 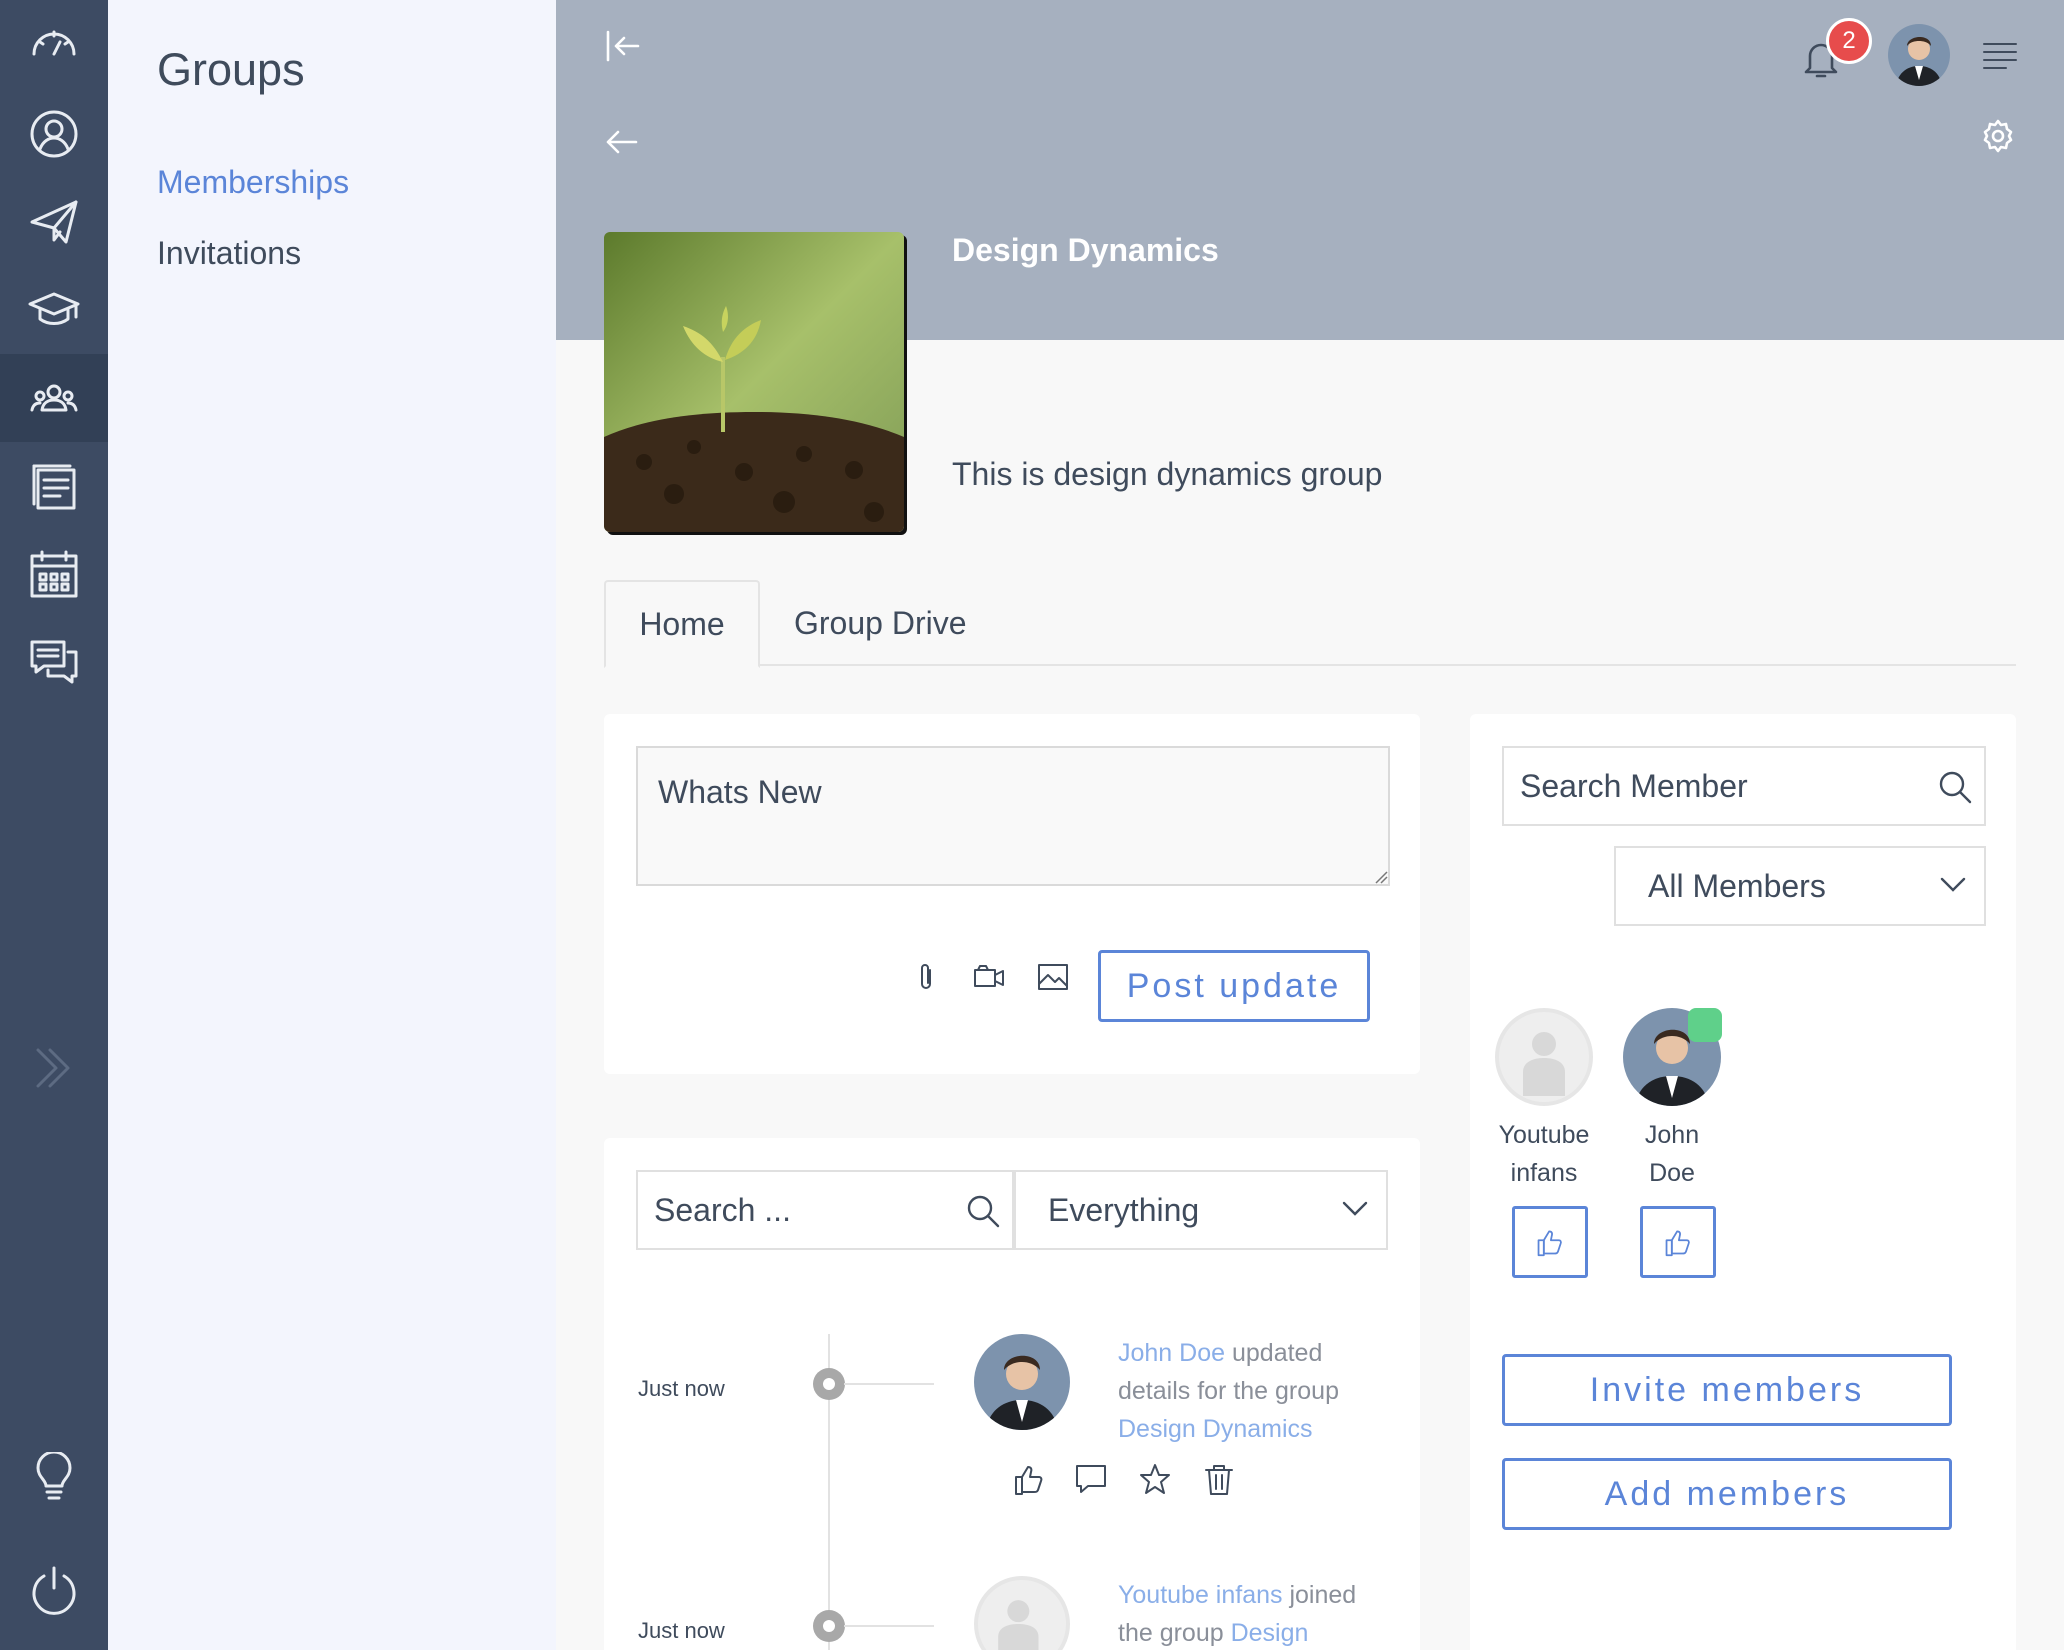 I want to click on whats-new-input: Whats New, so click(x=1013, y=816).